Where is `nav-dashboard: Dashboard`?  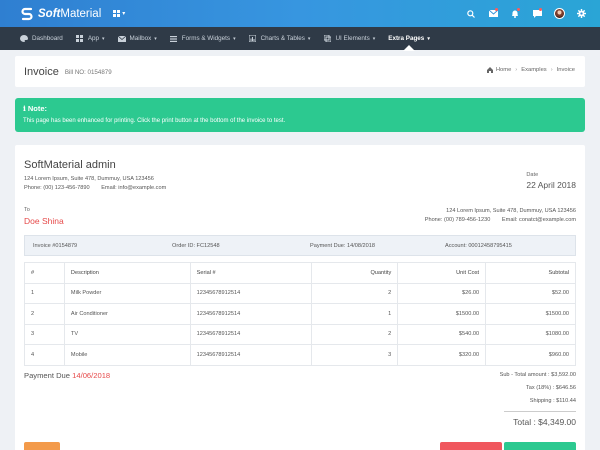 nav-dashboard: Dashboard is located at coordinates (41, 38).